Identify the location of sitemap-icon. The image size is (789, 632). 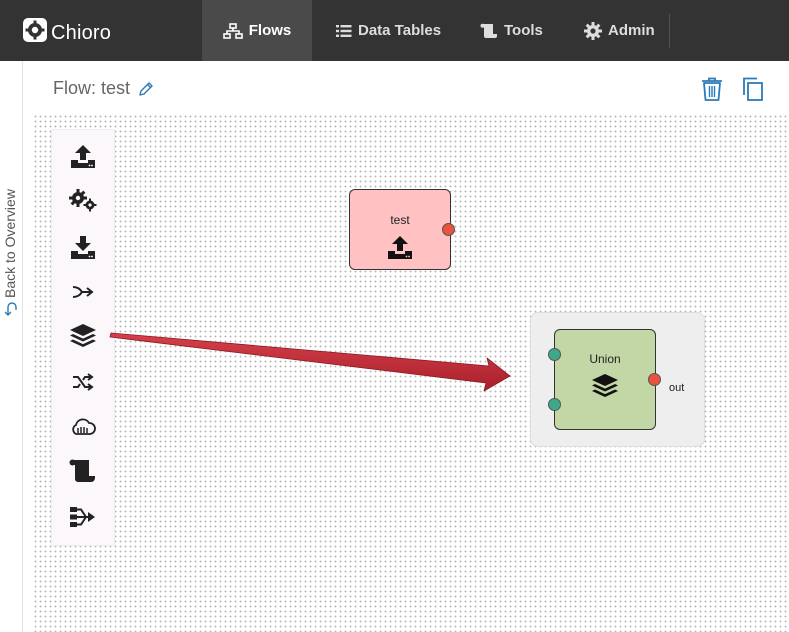
(232, 30).